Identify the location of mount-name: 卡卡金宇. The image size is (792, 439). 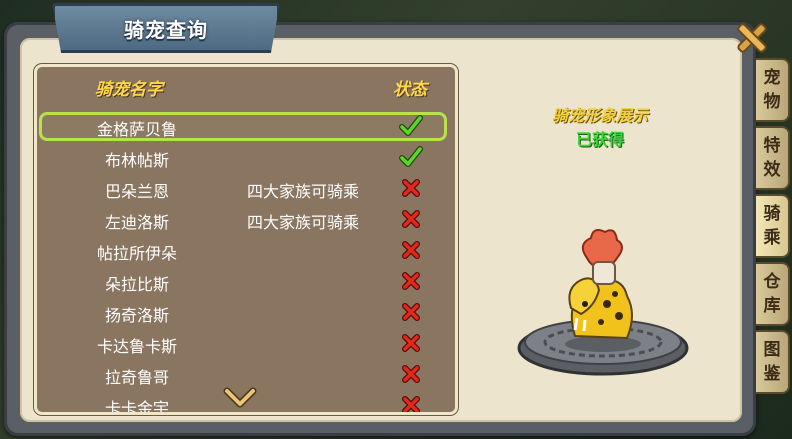
(136, 407).